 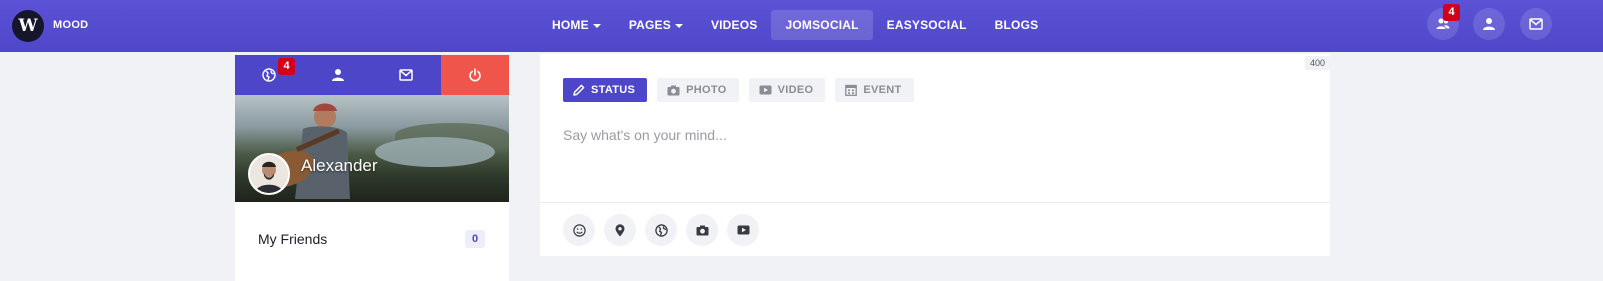 I want to click on add-photo-button, so click(x=702, y=230).